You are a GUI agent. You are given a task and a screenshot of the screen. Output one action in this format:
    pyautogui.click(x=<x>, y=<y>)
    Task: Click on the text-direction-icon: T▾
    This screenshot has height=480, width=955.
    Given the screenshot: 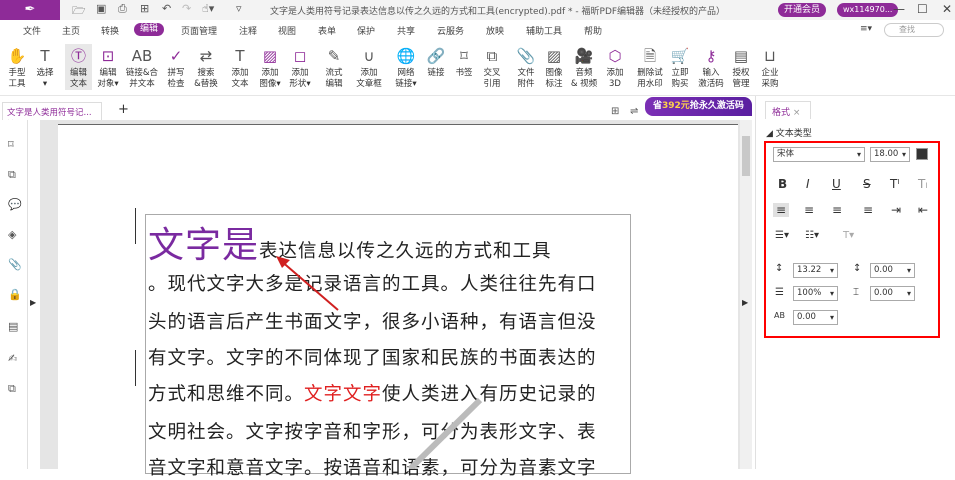 What is the action you would take?
    pyautogui.click(x=848, y=235)
    